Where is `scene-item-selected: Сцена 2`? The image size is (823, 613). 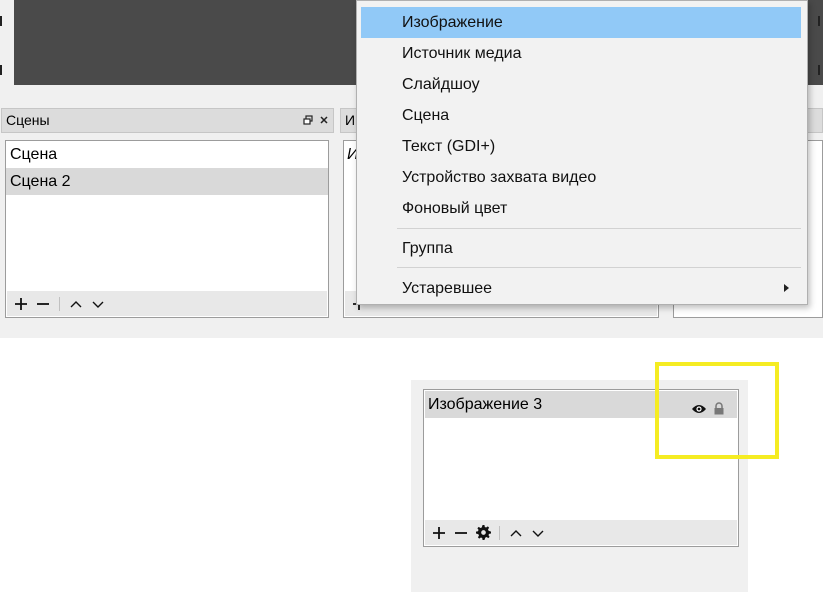
scene-item-selected: Сцена 2 is located at coordinates (167, 181).